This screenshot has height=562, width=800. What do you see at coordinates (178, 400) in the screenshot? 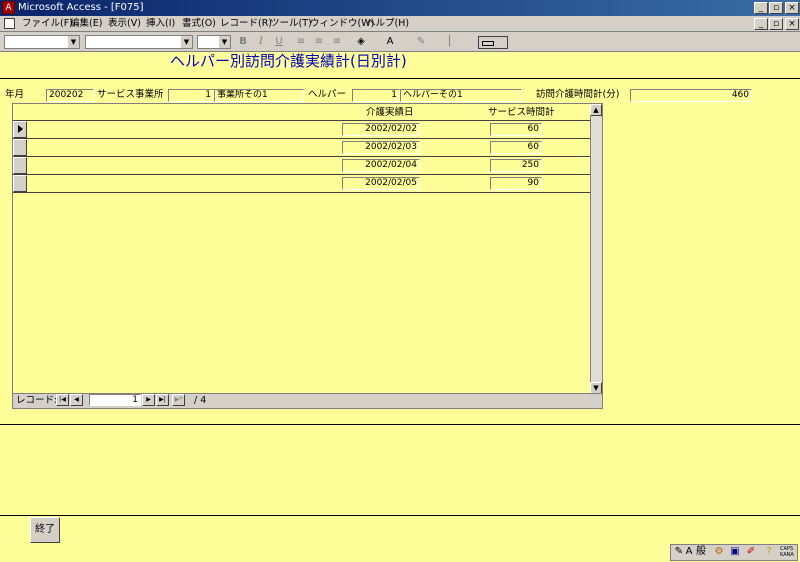
I see `new-record-button: ▶*` at bounding box center [178, 400].